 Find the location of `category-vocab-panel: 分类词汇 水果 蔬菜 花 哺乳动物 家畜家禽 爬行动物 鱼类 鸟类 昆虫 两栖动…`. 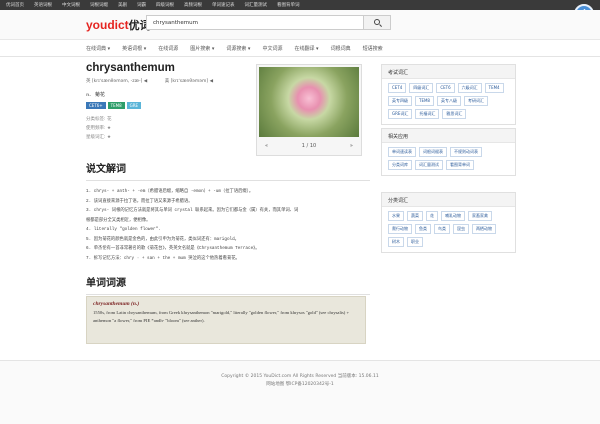

category-vocab-panel: 分类词汇 水果 蔬菜 花 哺乳动物 家畜家禽 爬行动物 鱼类 鸟类 昆虫 两栖动… is located at coordinates (448, 222).